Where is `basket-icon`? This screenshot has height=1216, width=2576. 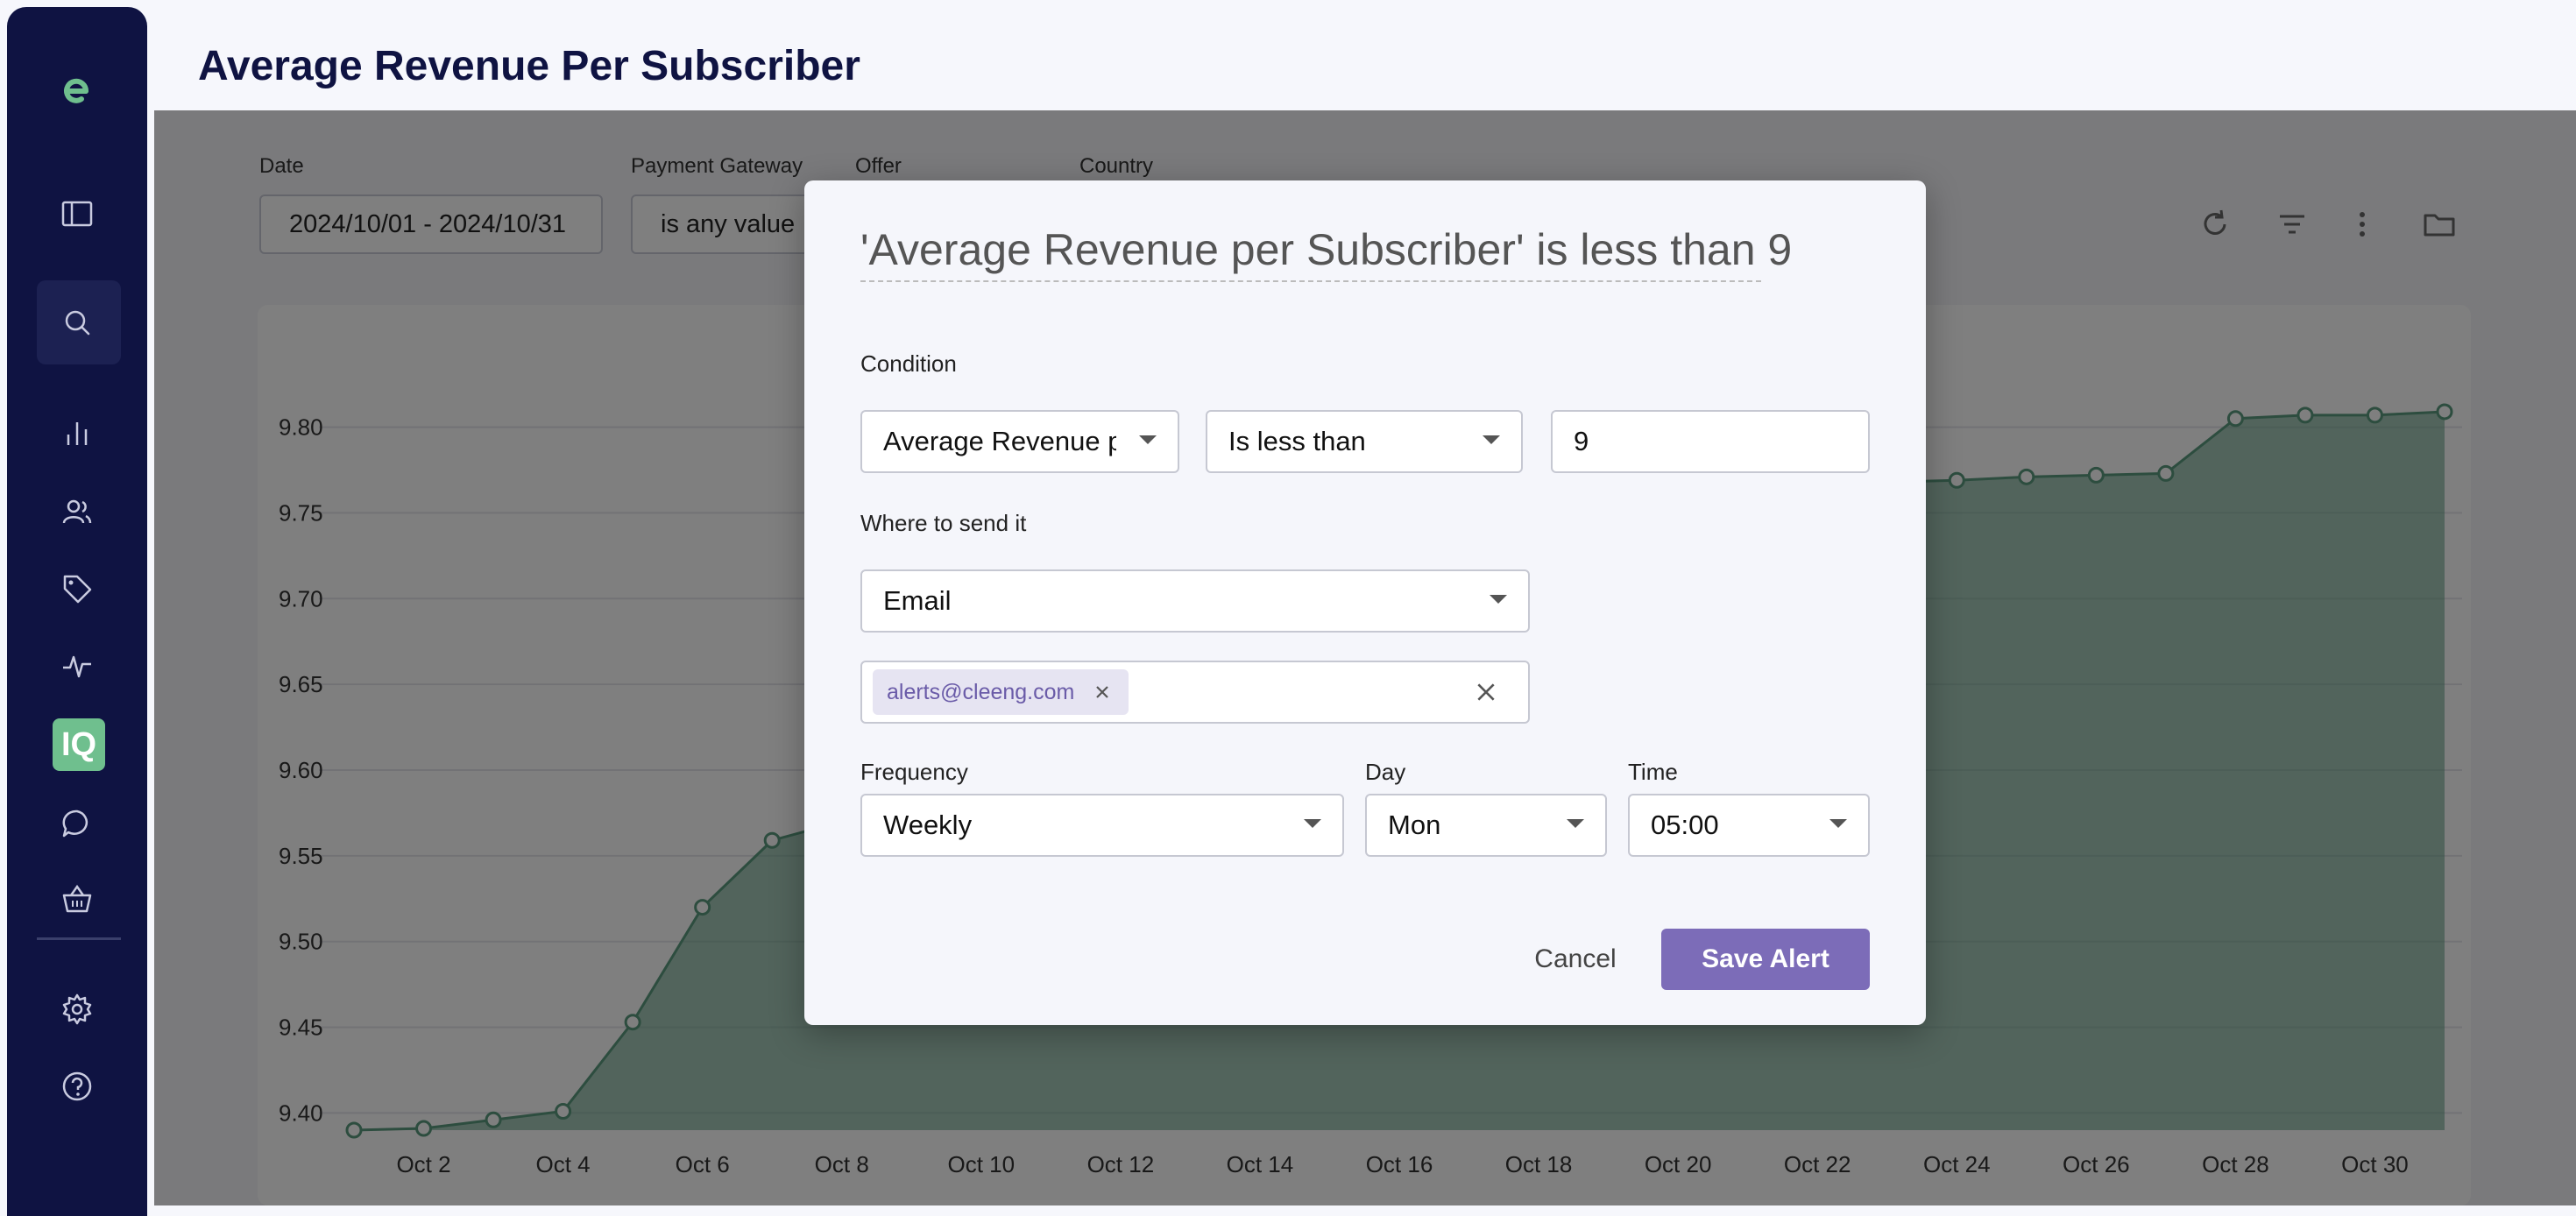
basket-icon is located at coordinates (77, 899).